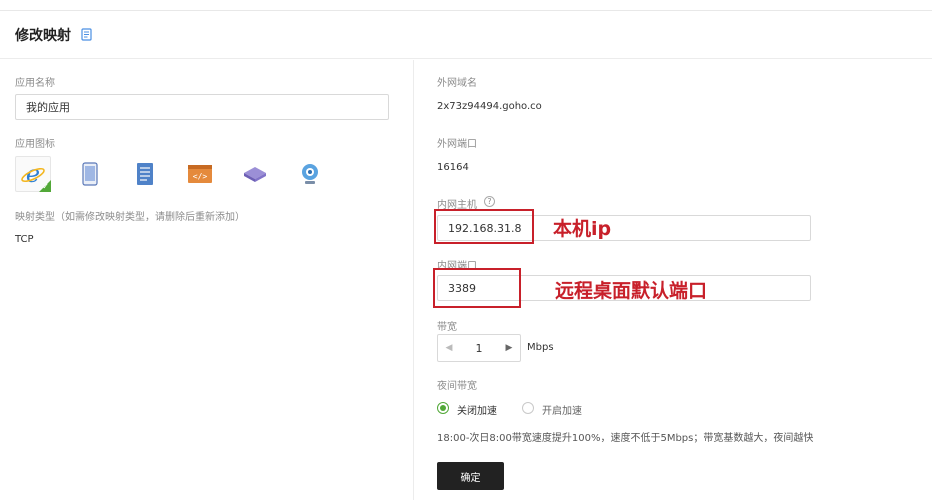 The image size is (932, 500). What do you see at coordinates (582, 229) in the screenshot?
I see `host-annotation: 本机ip` at bounding box center [582, 229].